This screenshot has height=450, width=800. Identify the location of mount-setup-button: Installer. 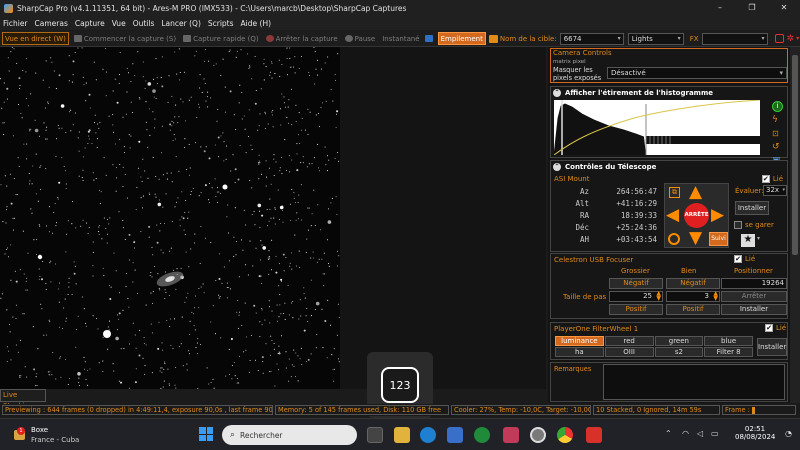
(752, 208).